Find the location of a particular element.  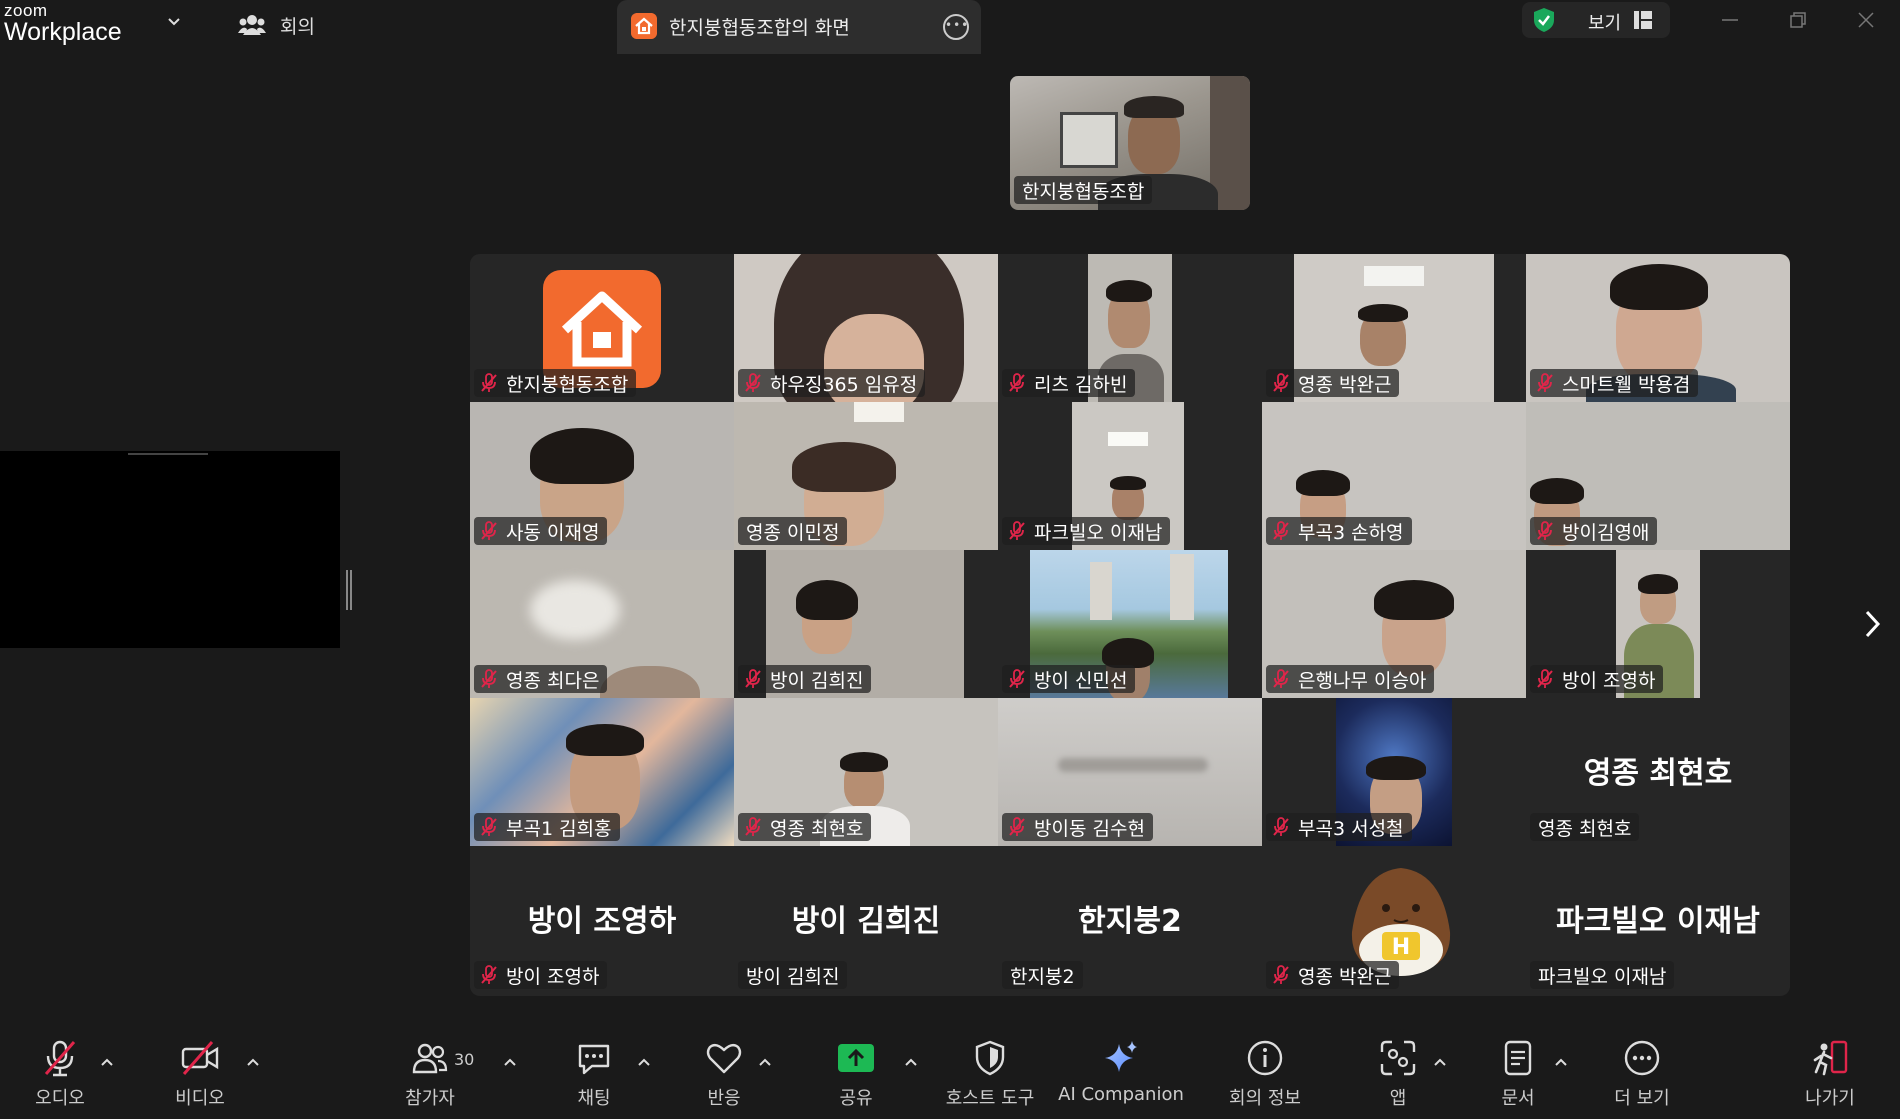

participant-name: 방이 김희진 is located at coordinates (817, 680).